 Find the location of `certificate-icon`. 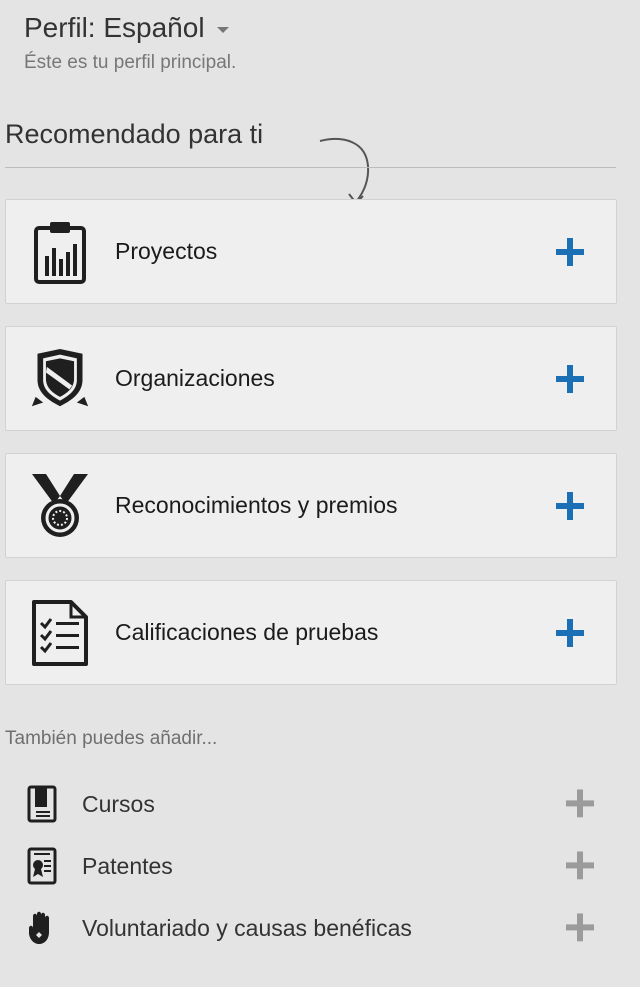

certificate-icon is located at coordinates (42, 866).